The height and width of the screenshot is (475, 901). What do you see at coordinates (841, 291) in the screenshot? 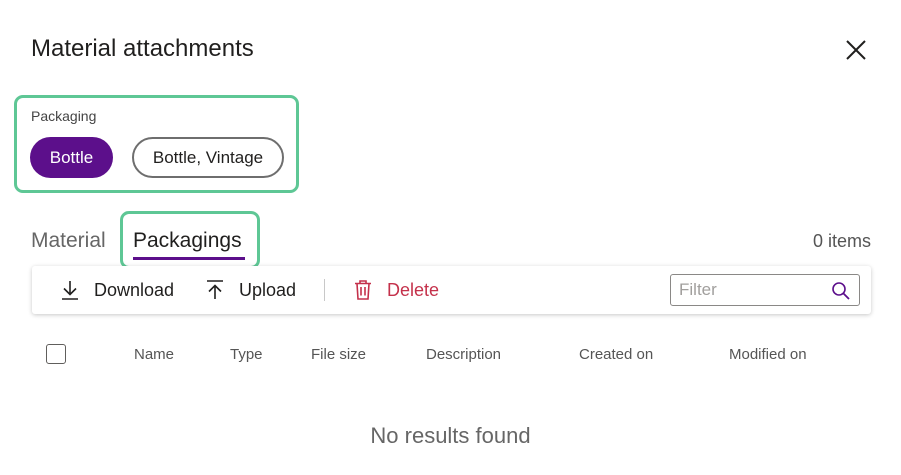
I see `search-icon` at bounding box center [841, 291].